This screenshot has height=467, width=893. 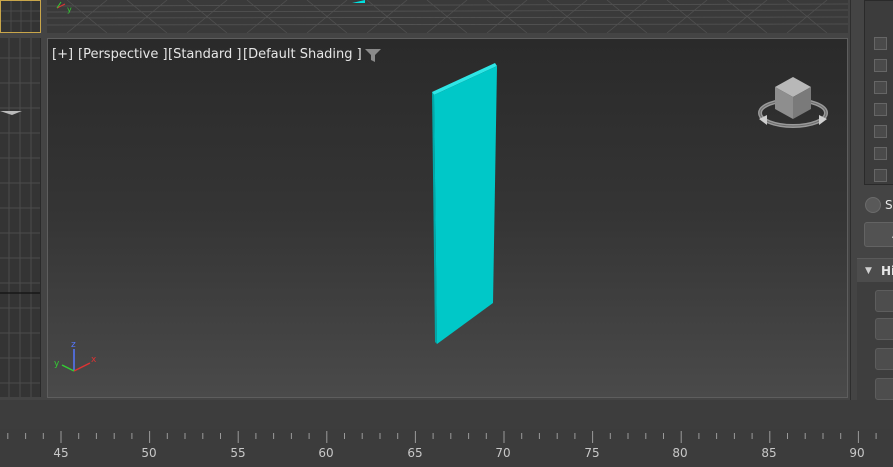 I want to click on command-panel: S A ▼ Hi, so click(x=871, y=200).